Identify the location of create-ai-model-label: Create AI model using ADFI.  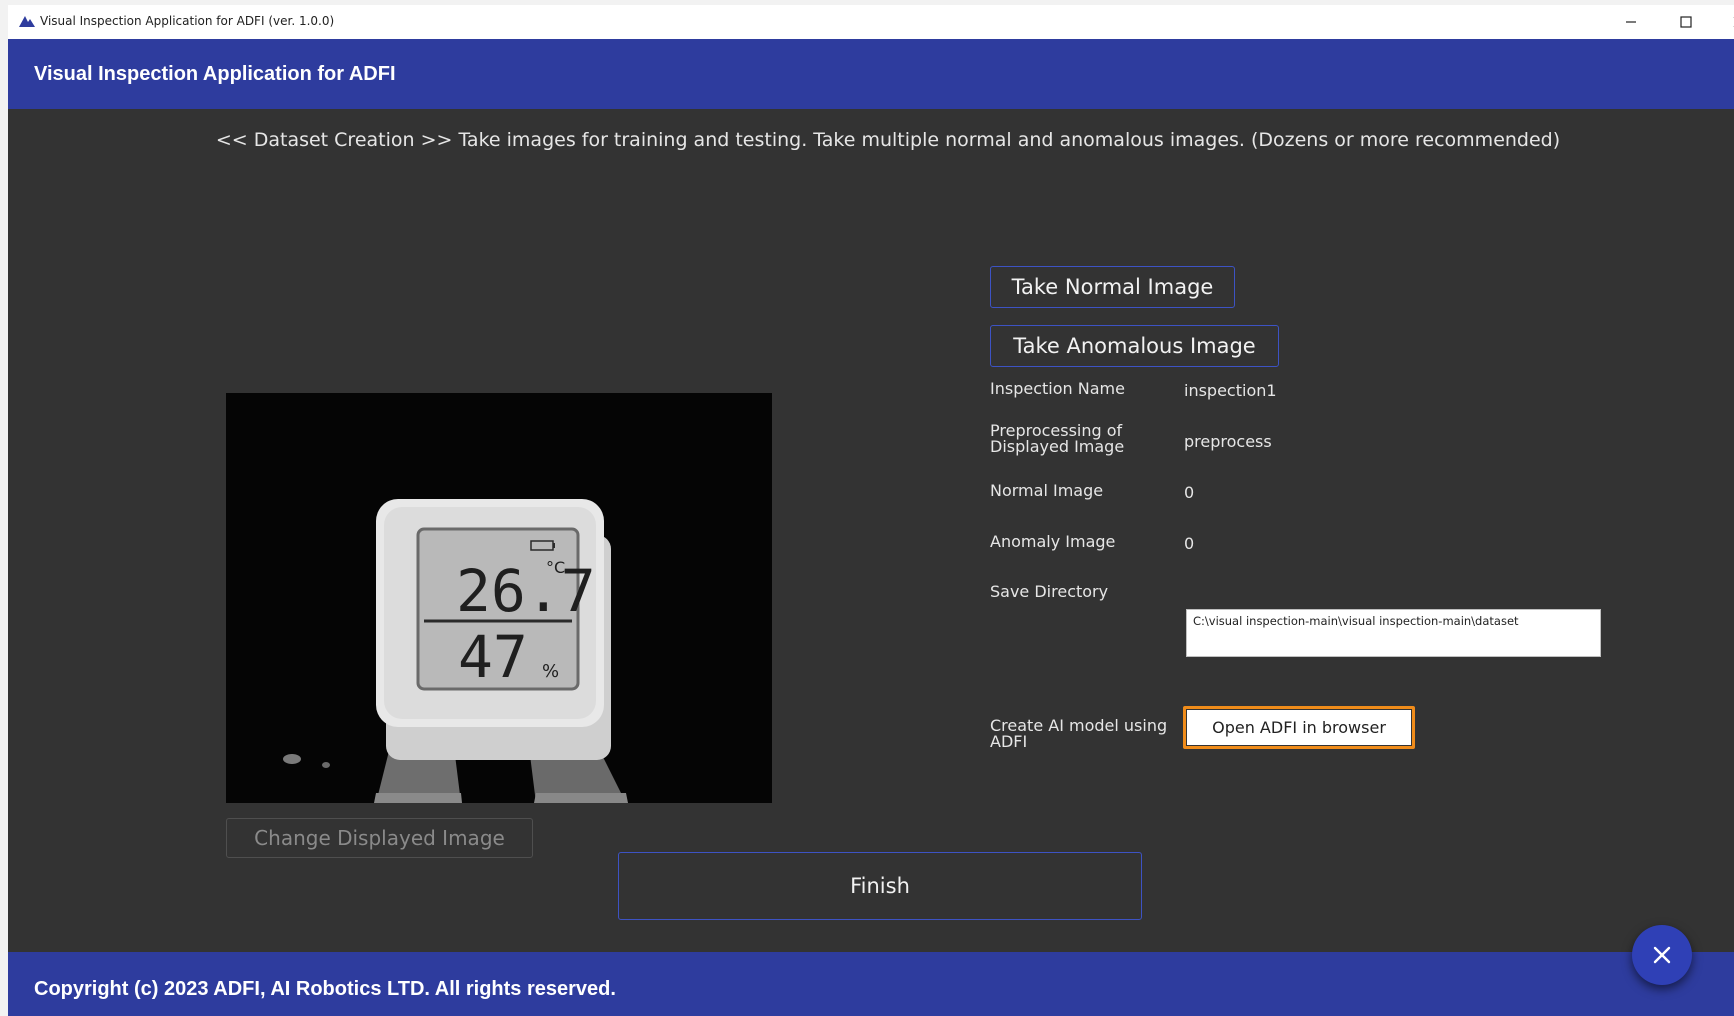
(1078, 734).